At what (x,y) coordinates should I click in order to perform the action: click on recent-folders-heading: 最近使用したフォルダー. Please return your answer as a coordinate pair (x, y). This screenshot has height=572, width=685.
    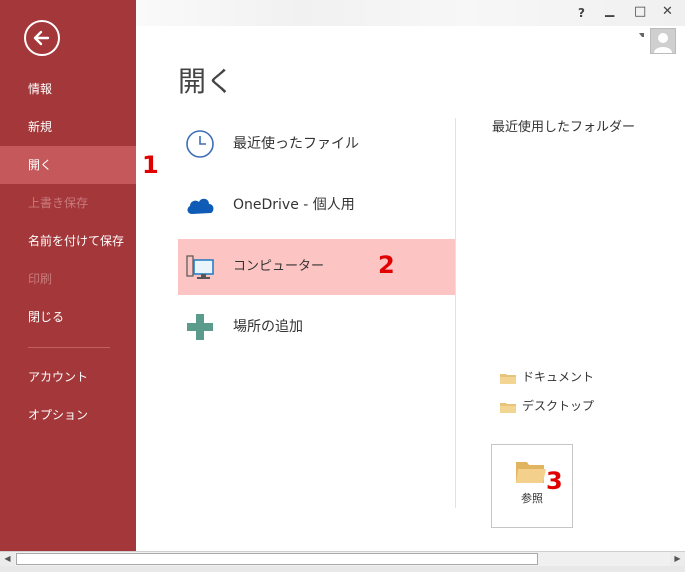
    Looking at the image, I should click on (564, 127).